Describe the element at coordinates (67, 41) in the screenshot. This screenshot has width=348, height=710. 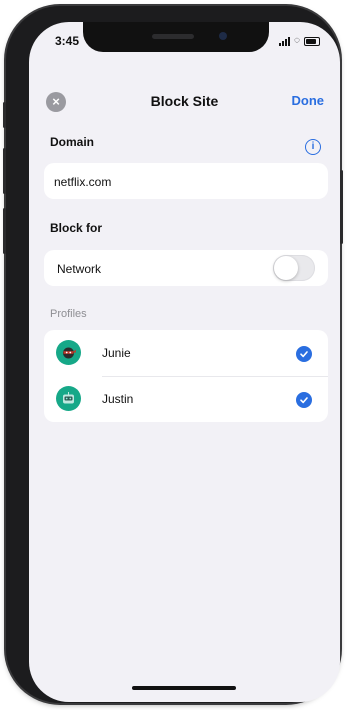
I see `status-time: 3:45` at that location.